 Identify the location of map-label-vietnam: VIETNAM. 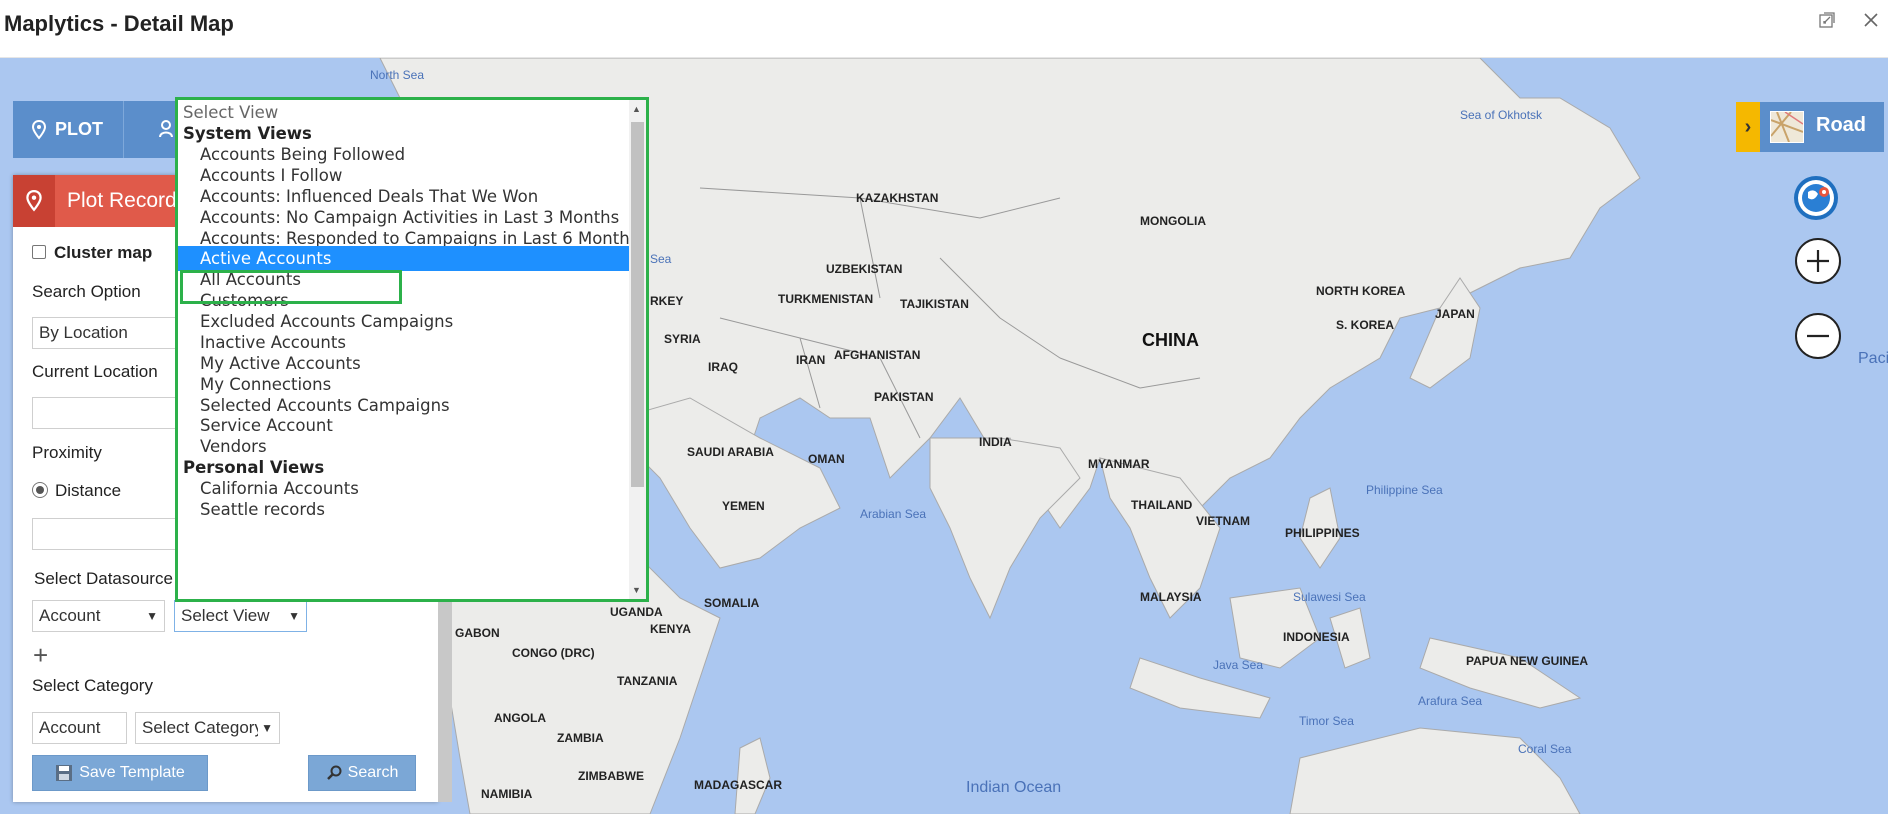
(1223, 521).